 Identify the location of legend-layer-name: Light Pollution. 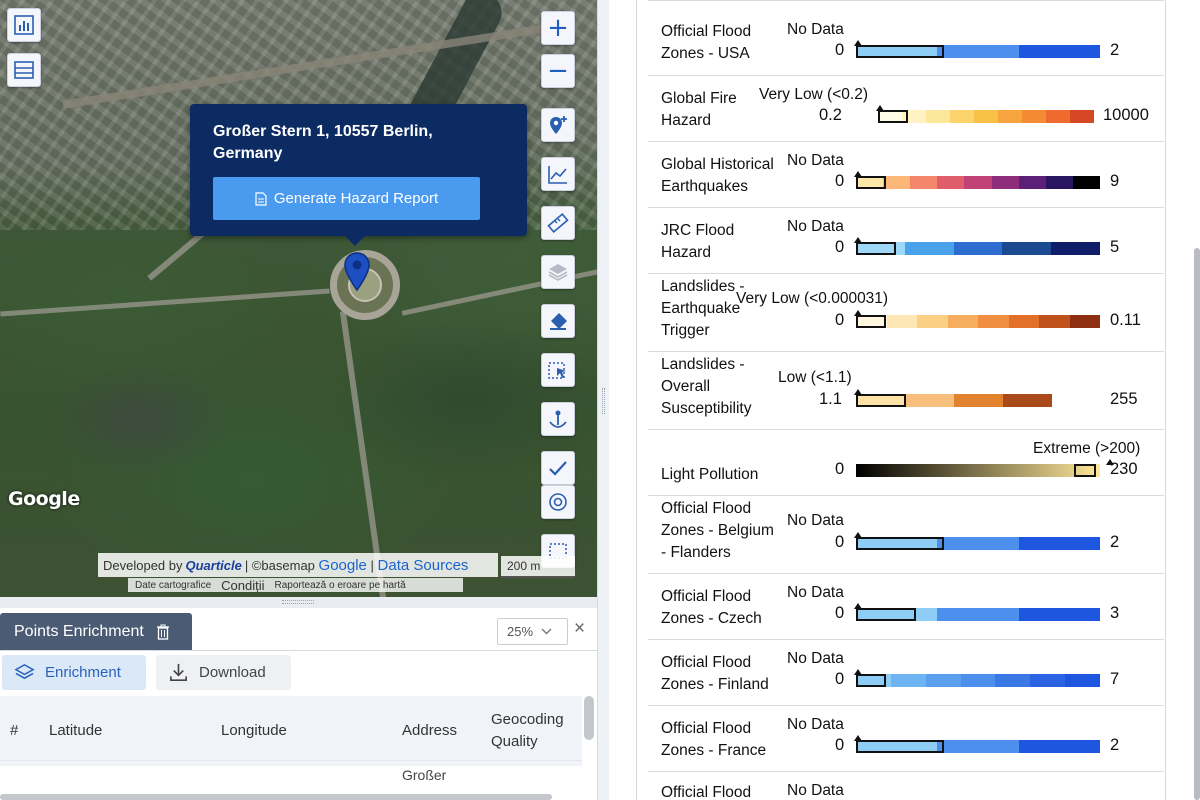
(709, 475).